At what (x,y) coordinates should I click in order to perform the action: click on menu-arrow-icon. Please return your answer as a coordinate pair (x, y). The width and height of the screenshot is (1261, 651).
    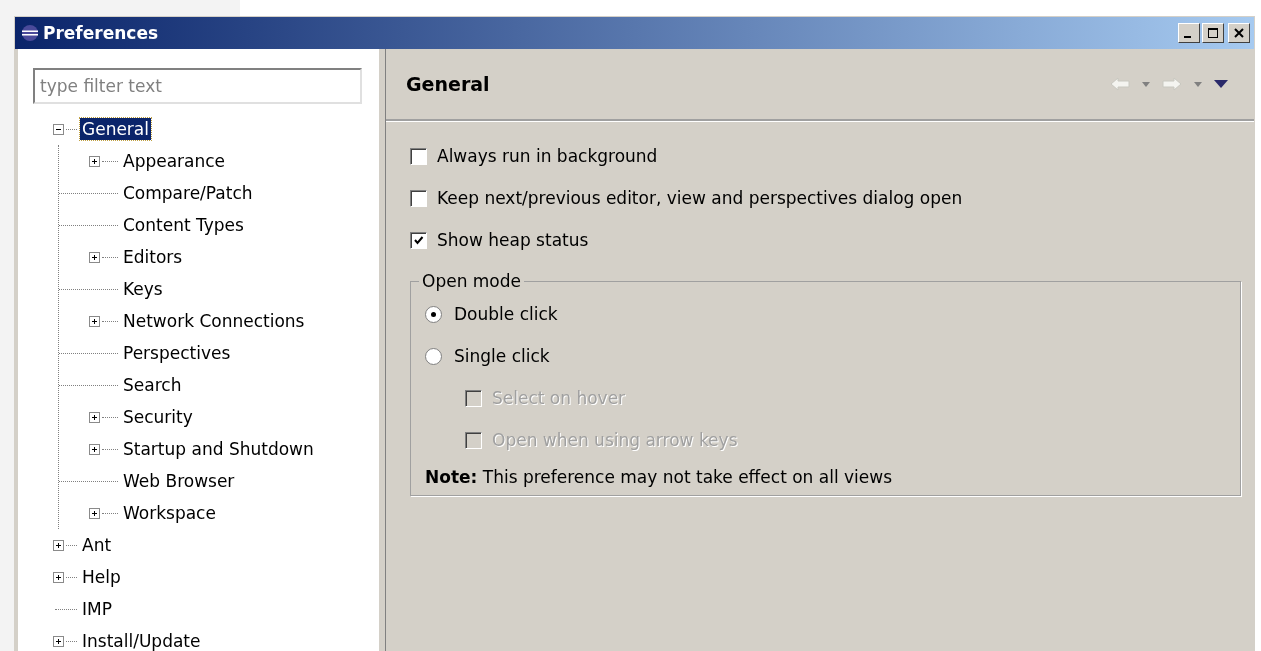
    Looking at the image, I should click on (1221, 84).